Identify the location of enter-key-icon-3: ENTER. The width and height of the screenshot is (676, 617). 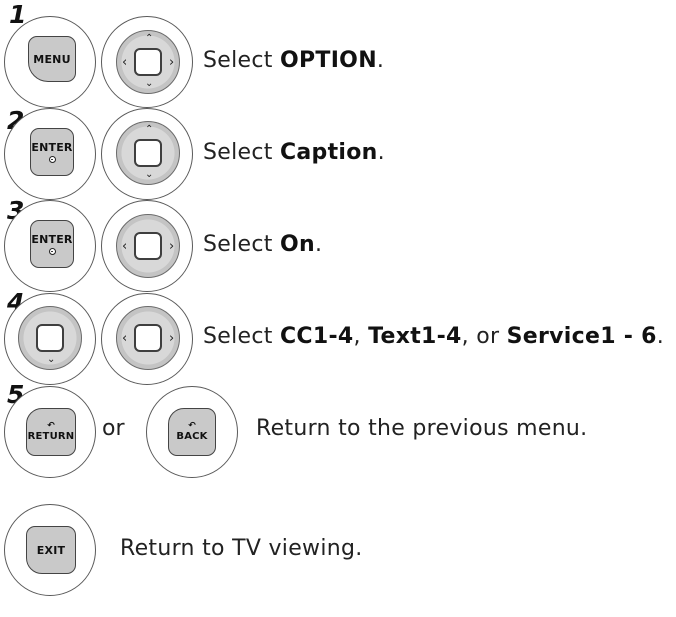
(52, 244).